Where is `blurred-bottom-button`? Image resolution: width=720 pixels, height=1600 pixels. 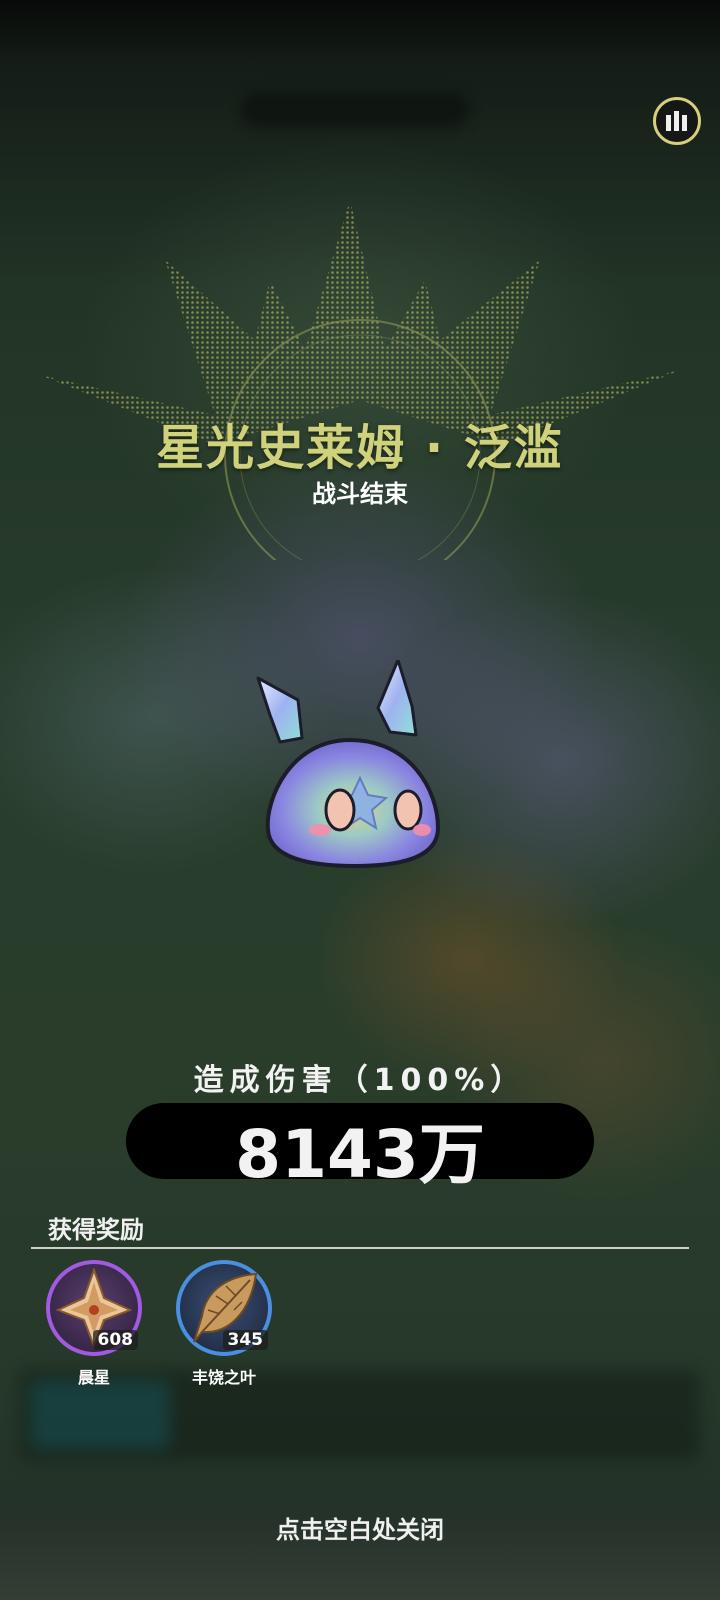 blurred-bottom-button is located at coordinates (100, 1415).